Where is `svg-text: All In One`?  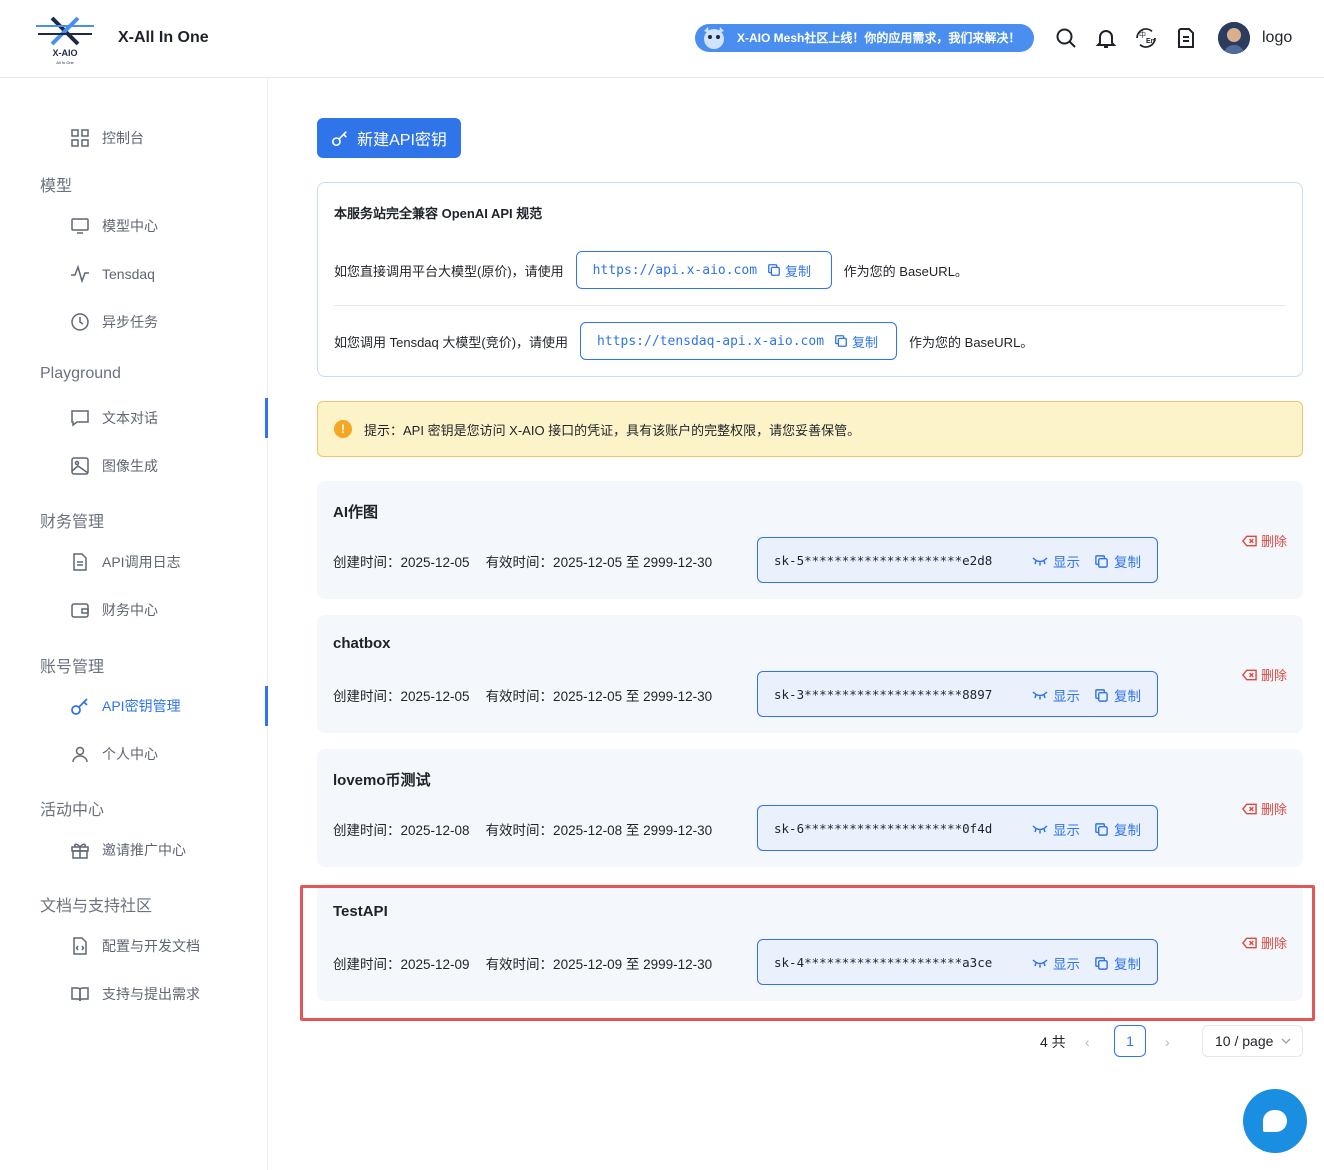 svg-text: All In One is located at coordinates (65, 62).